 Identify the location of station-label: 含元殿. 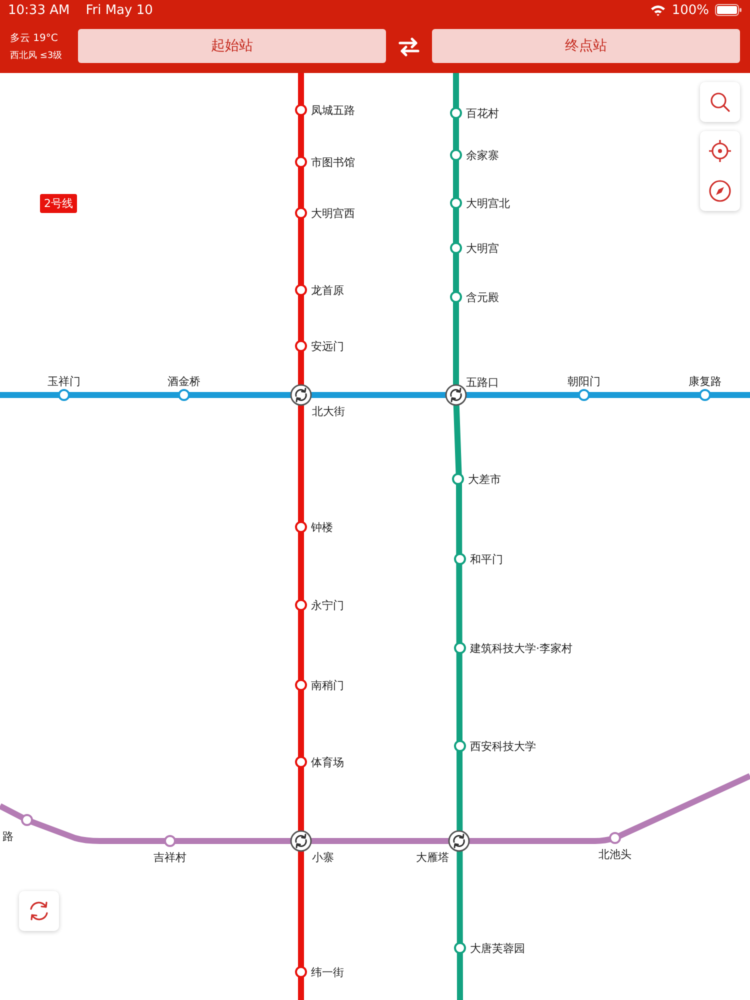
(482, 297).